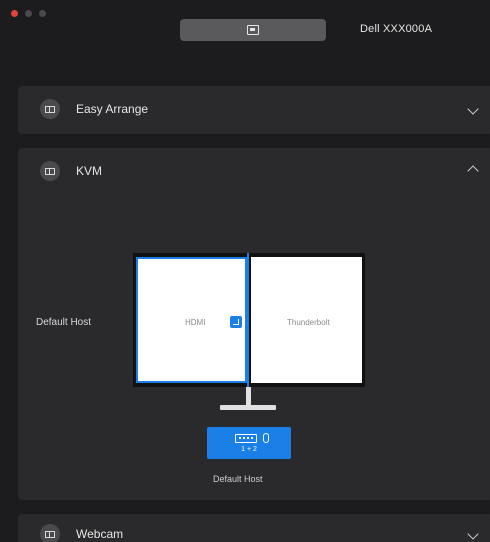 The width and height of the screenshot is (490, 542). I want to click on monitor-icon, so click(253, 30).